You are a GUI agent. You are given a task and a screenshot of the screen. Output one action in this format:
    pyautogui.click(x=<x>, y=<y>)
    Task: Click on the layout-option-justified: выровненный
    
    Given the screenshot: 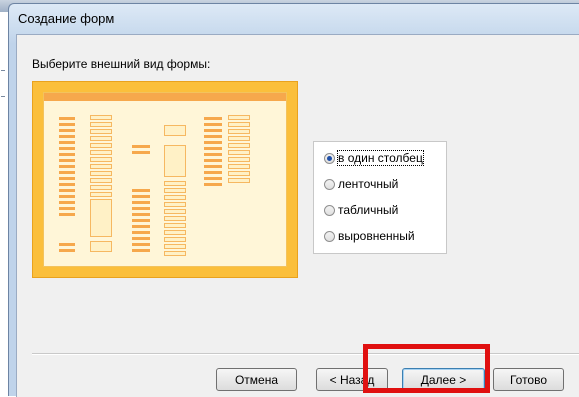 What is the action you would take?
    pyautogui.click(x=369, y=236)
    